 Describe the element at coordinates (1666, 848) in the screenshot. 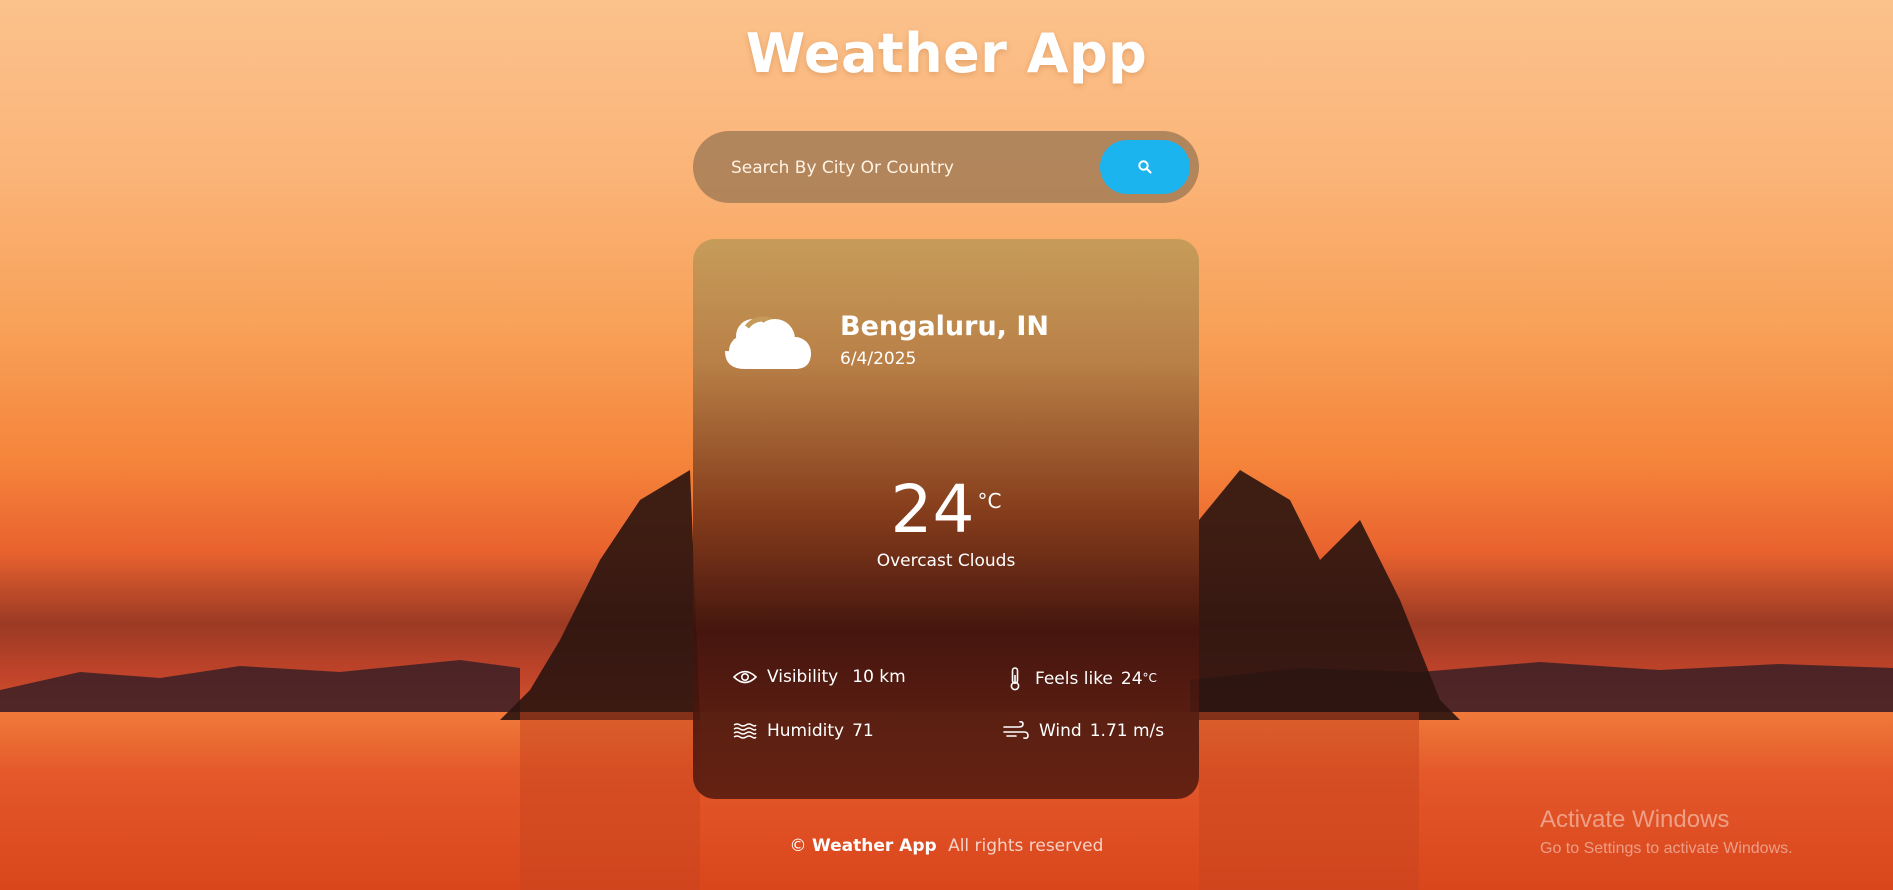

I see `watermark-subtitle: Go to Settings to activate Windows.` at that location.